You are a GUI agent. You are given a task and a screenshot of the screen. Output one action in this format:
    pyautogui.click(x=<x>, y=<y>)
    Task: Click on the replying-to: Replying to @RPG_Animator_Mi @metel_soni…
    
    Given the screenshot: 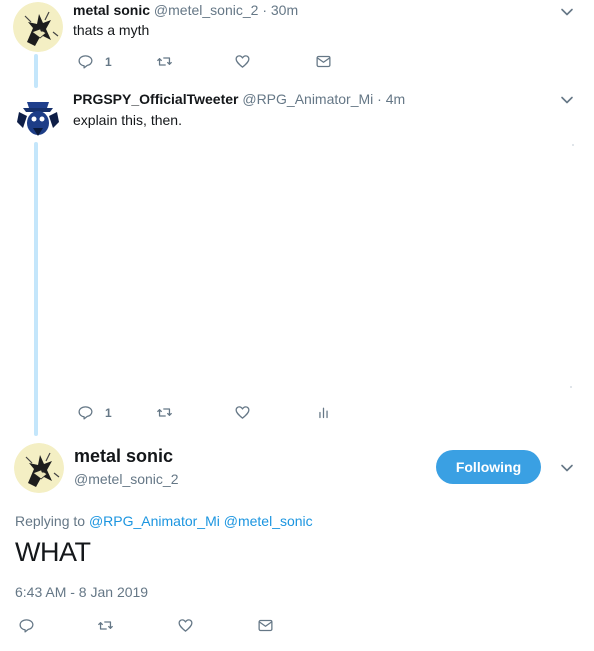 What is the action you would take?
    pyautogui.click(x=164, y=521)
    